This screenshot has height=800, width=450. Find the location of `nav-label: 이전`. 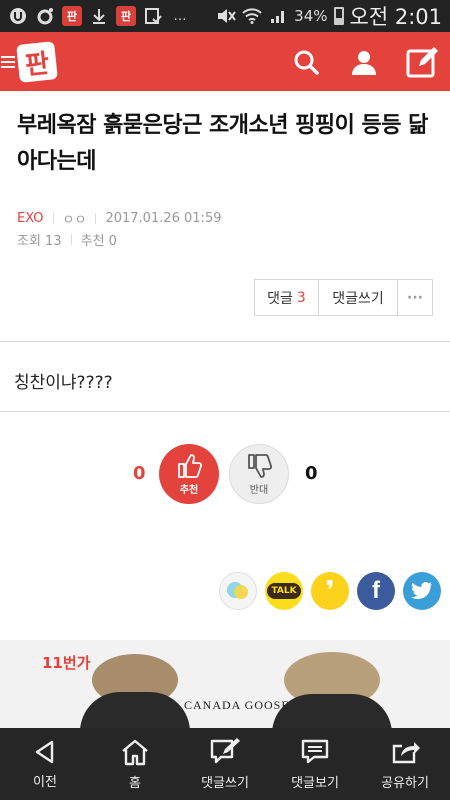

nav-label: 이전 is located at coordinates (45, 782).